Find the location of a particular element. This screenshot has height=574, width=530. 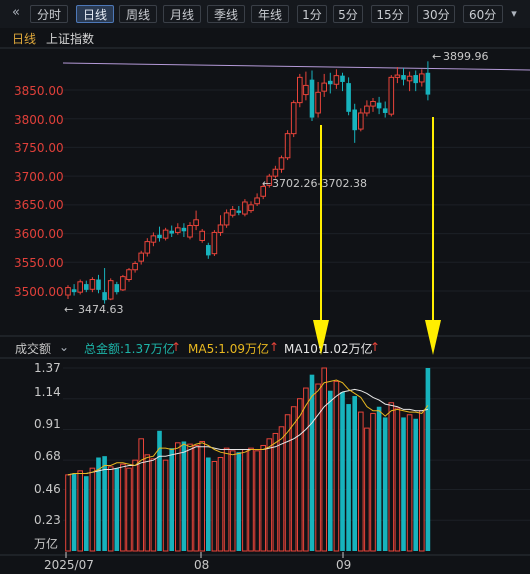

period-label: 日线 is located at coordinates (24, 39).